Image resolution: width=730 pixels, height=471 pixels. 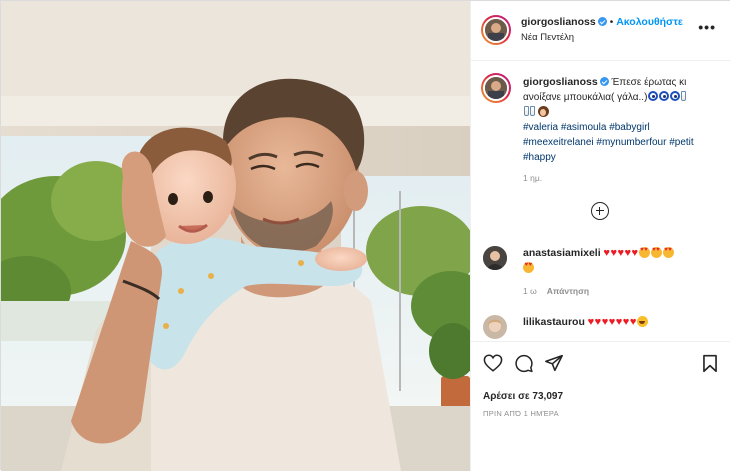 I want to click on post-location: Νέα Πεντέλη, so click(x=547, y=37).